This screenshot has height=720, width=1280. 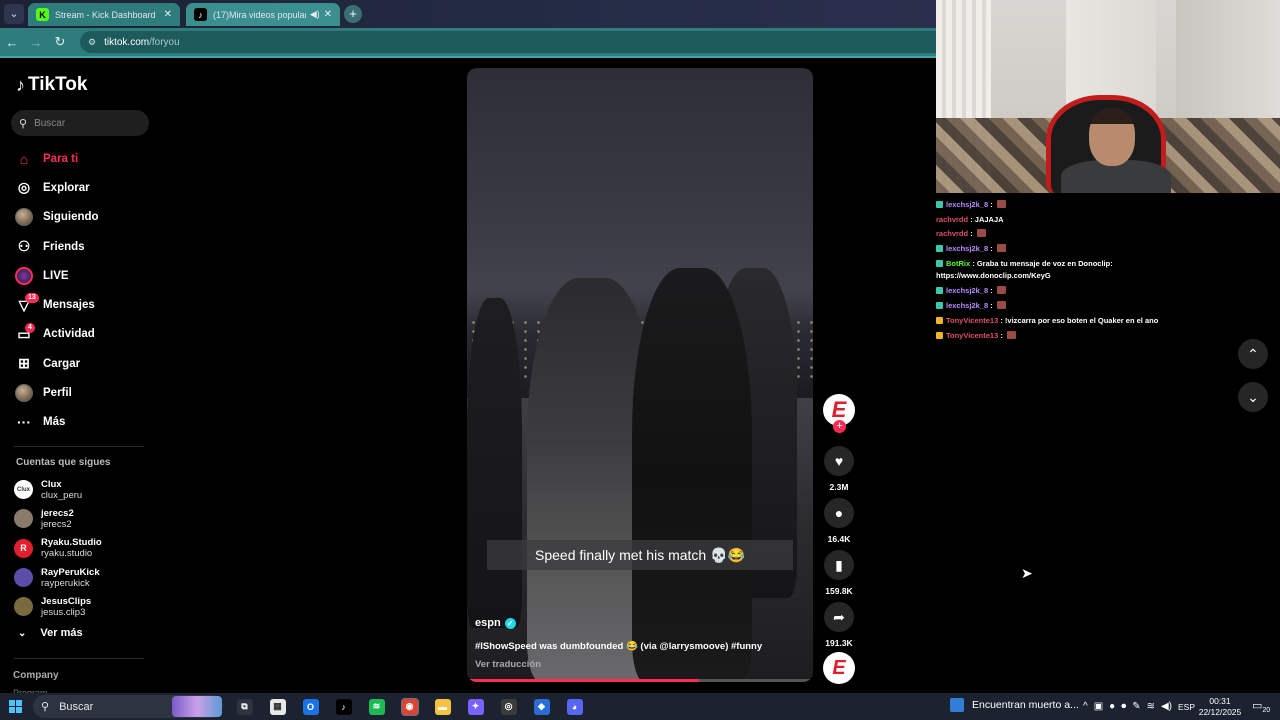 I want to click on chevron-down-icon: ⌄, so click(x=1253, y=396).